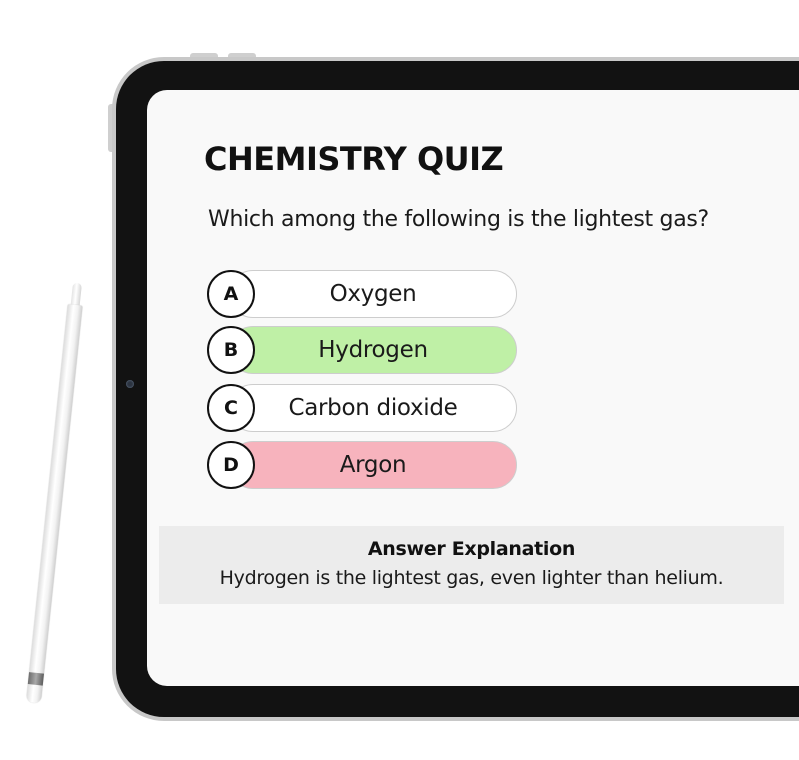 Image resolution: width=799 pixels, height=760 pixels. What do you see at coordinates (231, 408) in the screenshot?
I see `option-letter-badge: C` at bounding box center [231, 408].